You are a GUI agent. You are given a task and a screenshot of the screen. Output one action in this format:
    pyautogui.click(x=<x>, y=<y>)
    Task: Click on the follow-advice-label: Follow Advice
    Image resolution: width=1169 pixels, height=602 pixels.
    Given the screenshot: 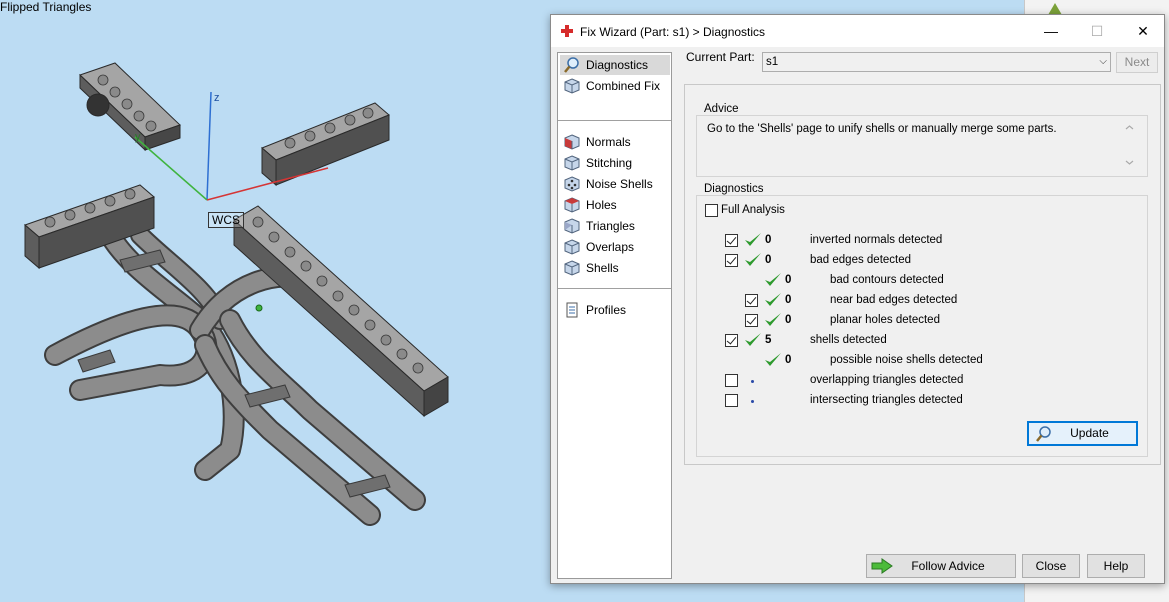 What is the action you would take?
    pyautogui.click(x=948, y=566)
    